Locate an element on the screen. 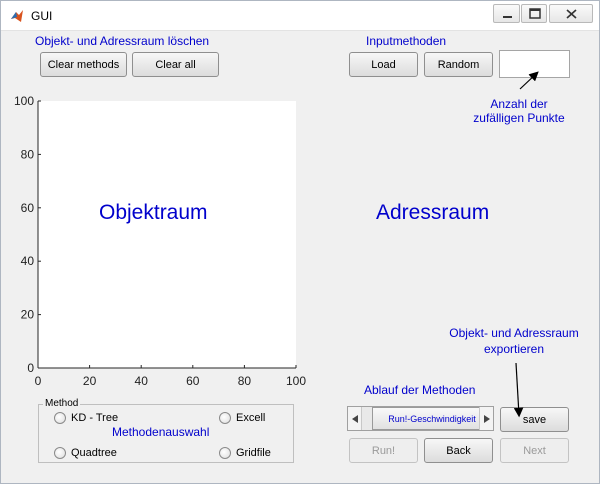  y-tick-label: 80 is located at coordinates (28, 154).